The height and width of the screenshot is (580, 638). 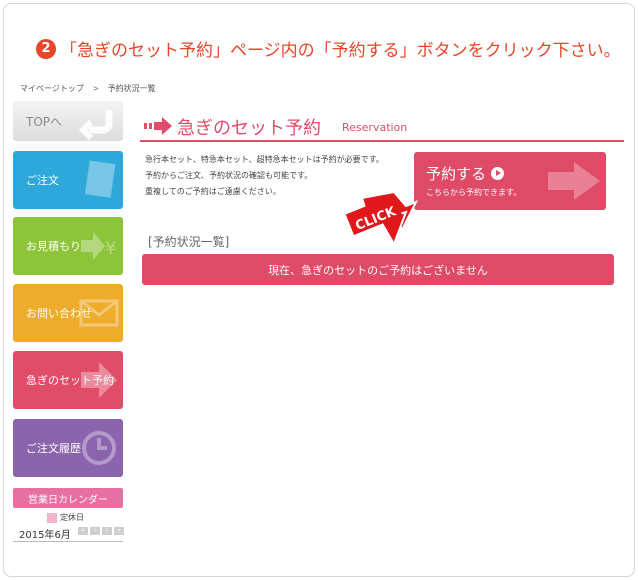 What do you see at coordinates (53, 246) in the screenshot?
I see `sidebar-item-label: お見積もり` at bounding box center [53, 246].